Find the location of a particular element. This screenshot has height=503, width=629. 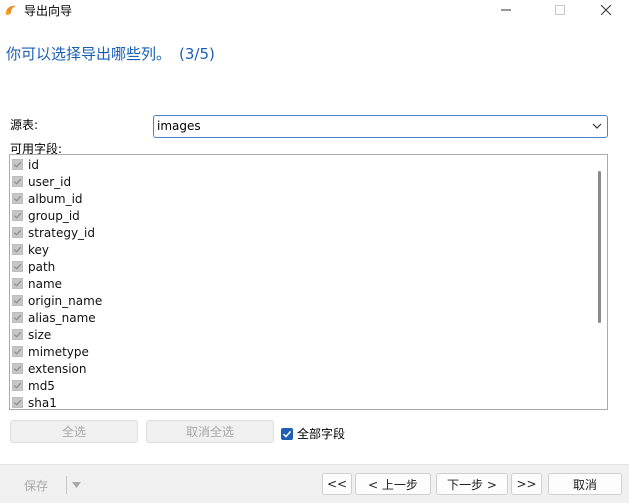

field-row: mimetype is located at coordinates (50, 351).